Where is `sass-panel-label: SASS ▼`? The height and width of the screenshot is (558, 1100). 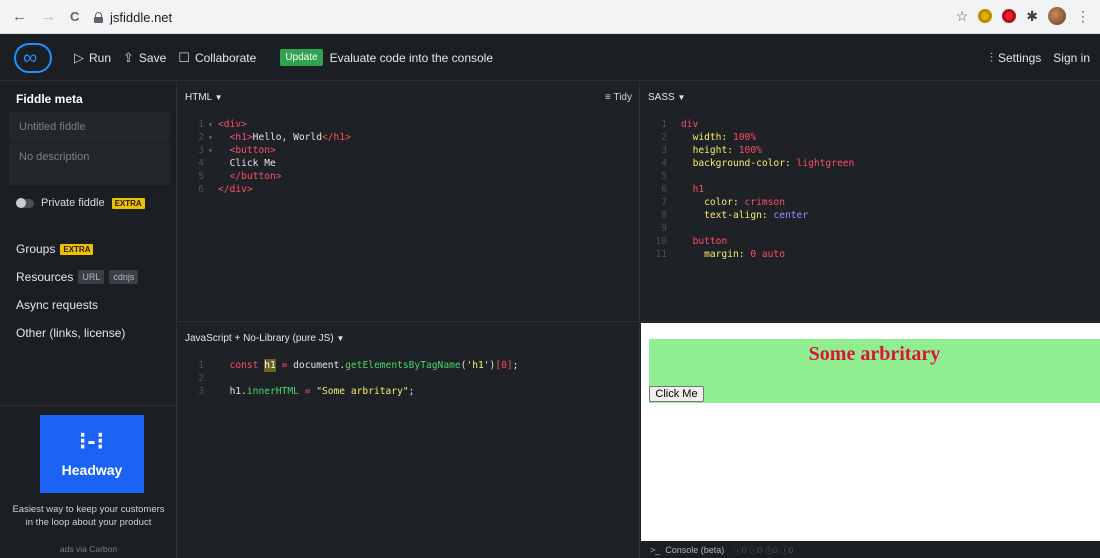 sass-panel-label: SASS ▼ is located at coordinates (666, 97).